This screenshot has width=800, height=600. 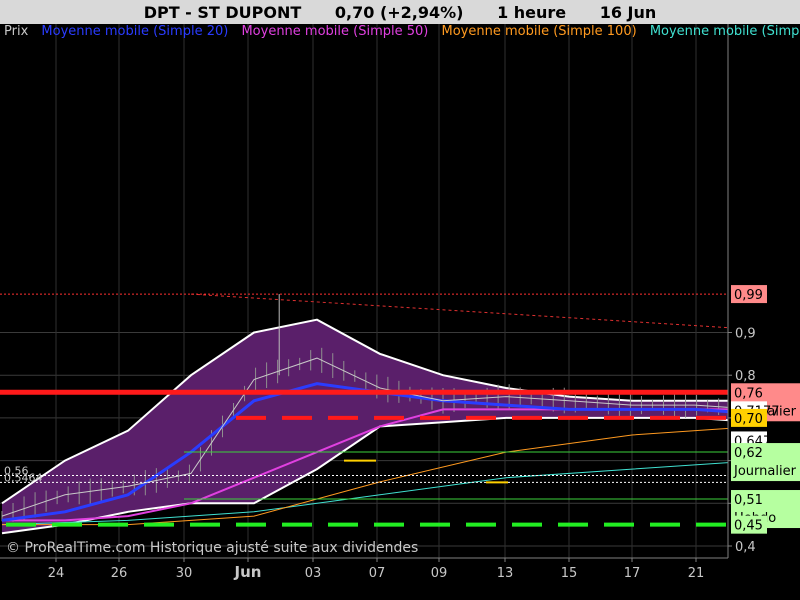 I want to click on left-level-label: 0,5464, so click(x=23, y=477).